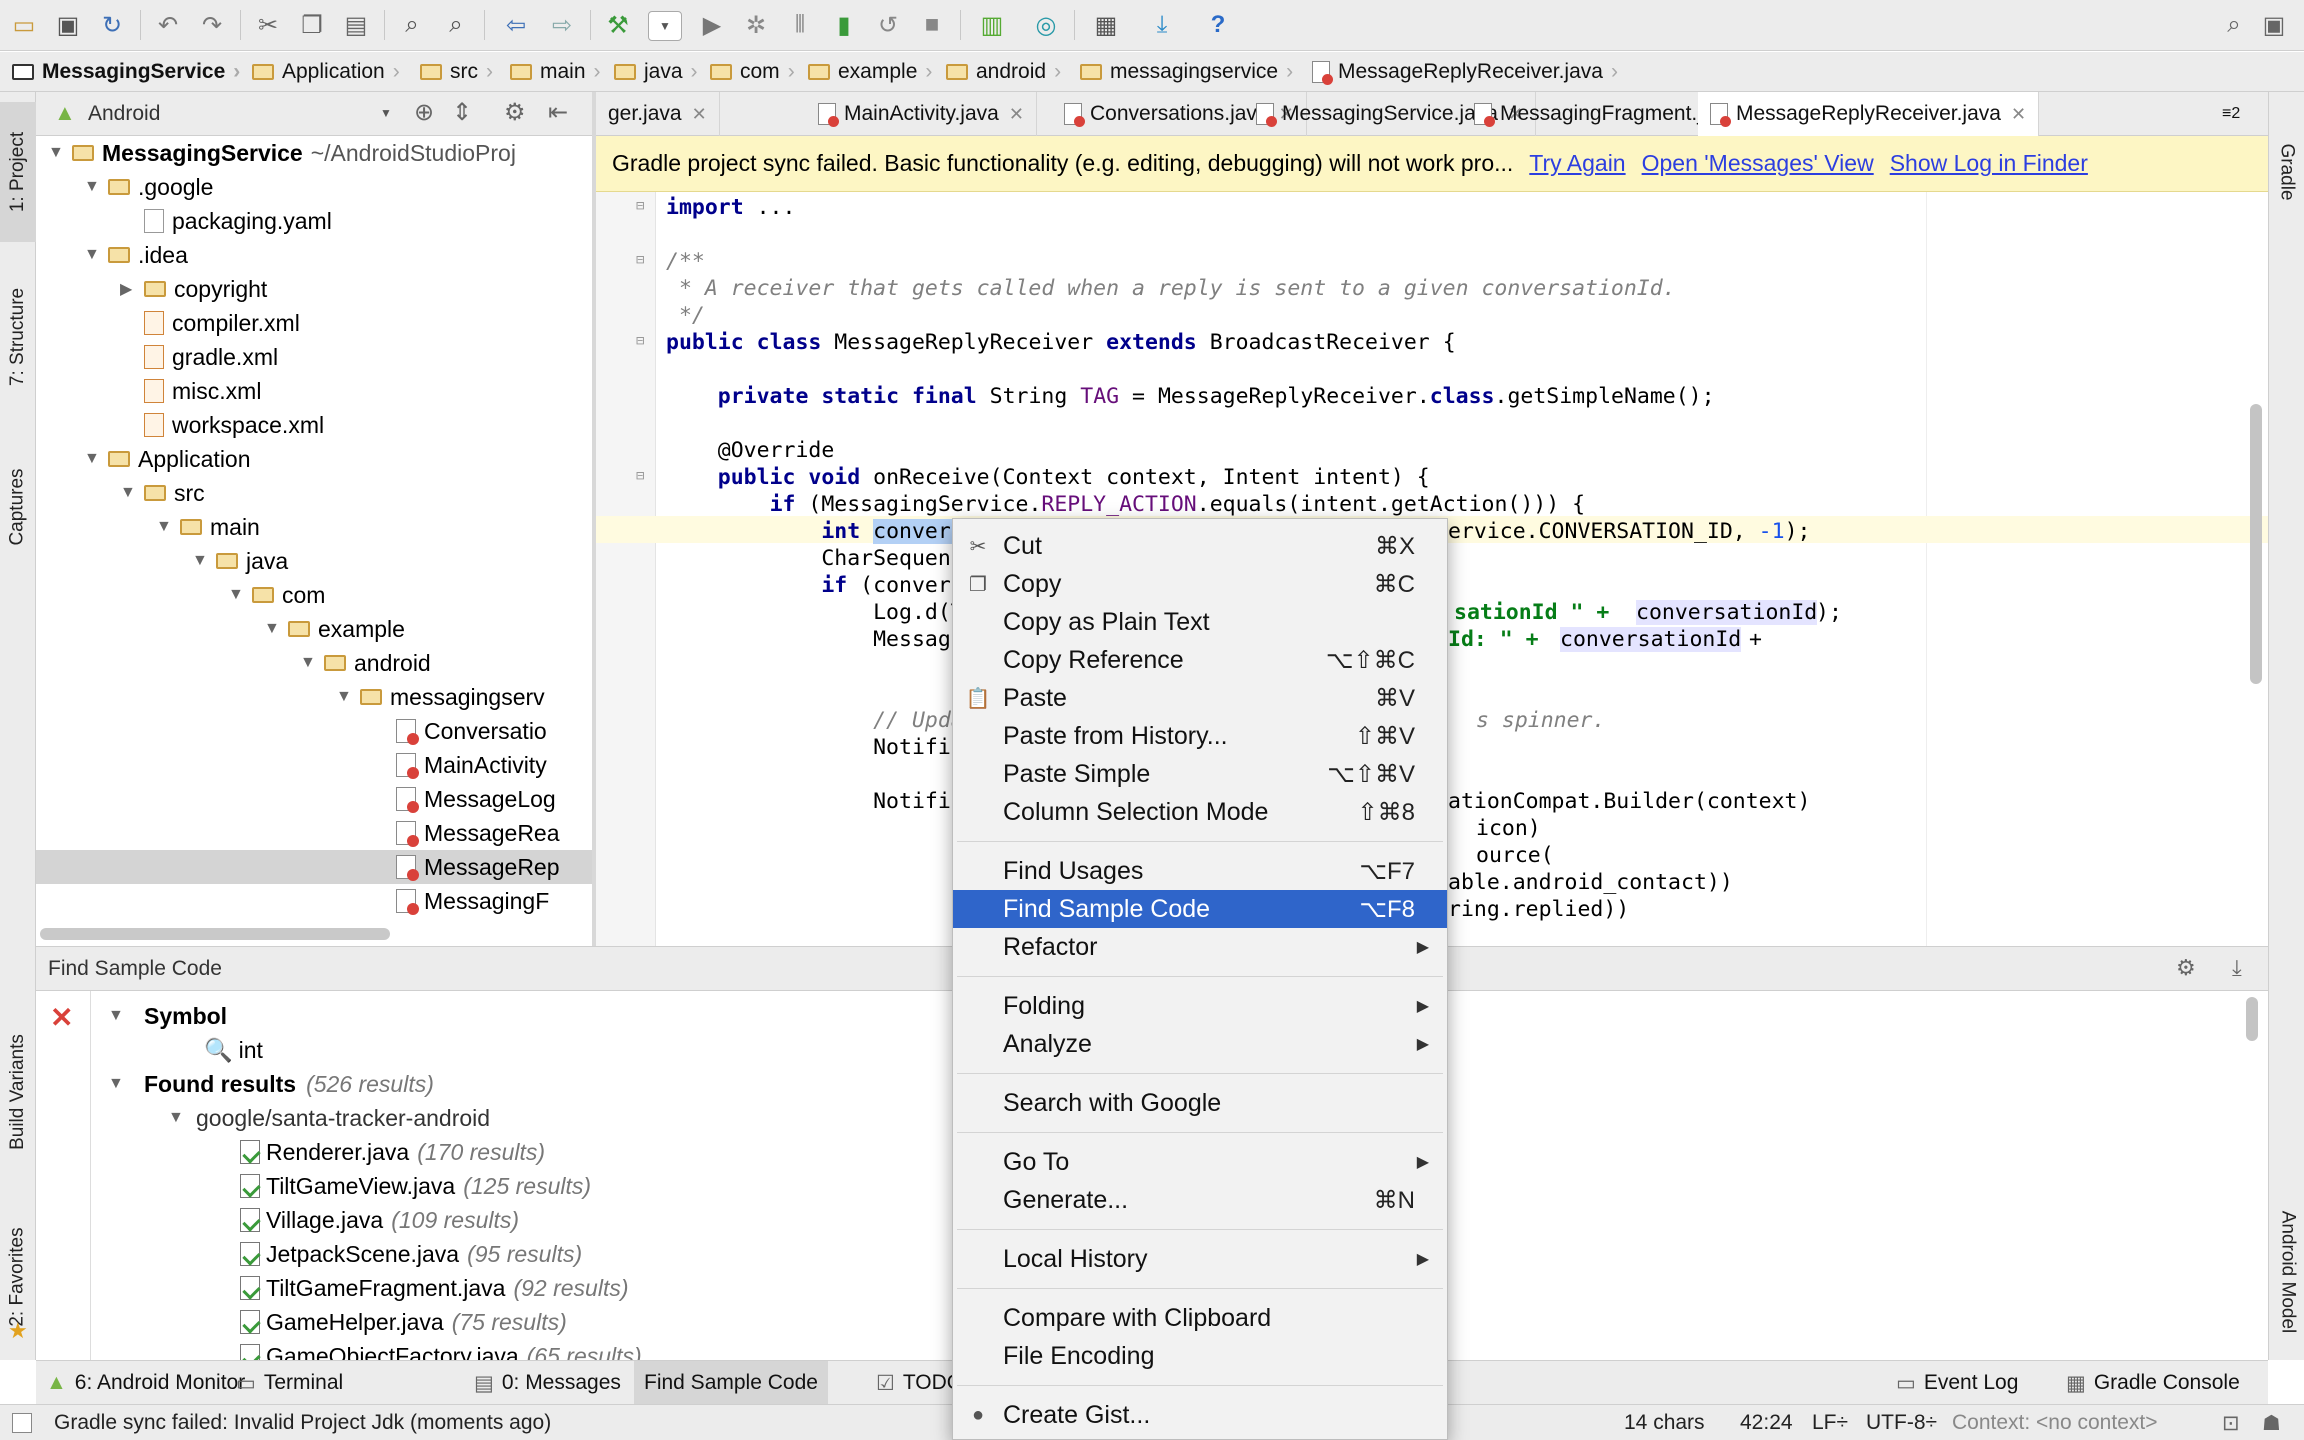 The image size is (2304, 1440). Describe the element at coordinates (2256, 544) in the screenshot. I see `editor-scrollbar` at that location.